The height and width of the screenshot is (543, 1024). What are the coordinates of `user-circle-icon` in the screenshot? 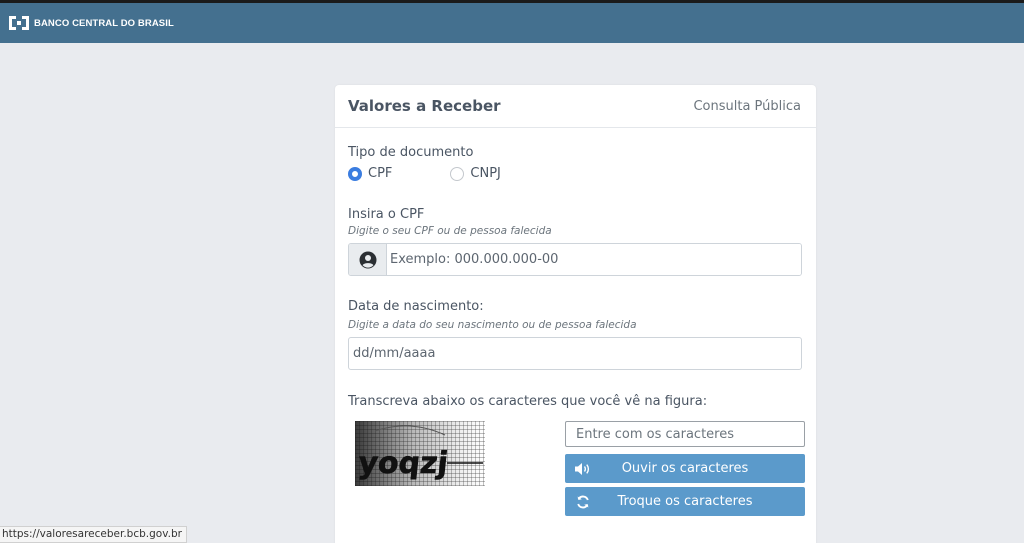 It's located at (368, 259).